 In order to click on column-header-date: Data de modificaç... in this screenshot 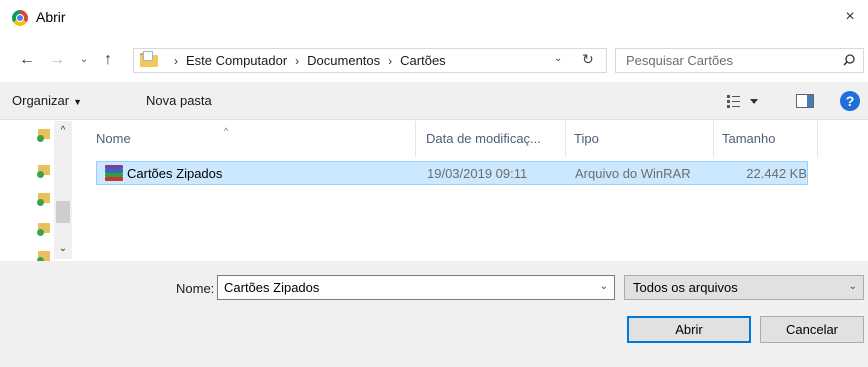, I will do `click(492, 139)`.